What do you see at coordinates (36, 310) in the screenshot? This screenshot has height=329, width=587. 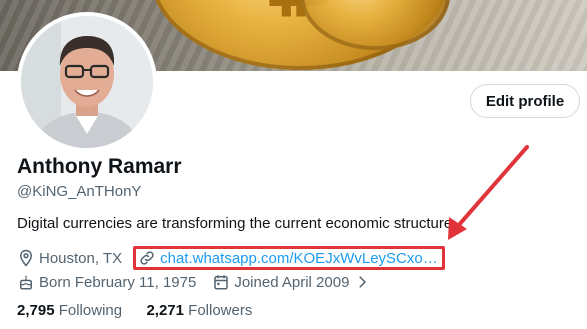 I see `following-count: 2,795` at bounding box center [36, 310].